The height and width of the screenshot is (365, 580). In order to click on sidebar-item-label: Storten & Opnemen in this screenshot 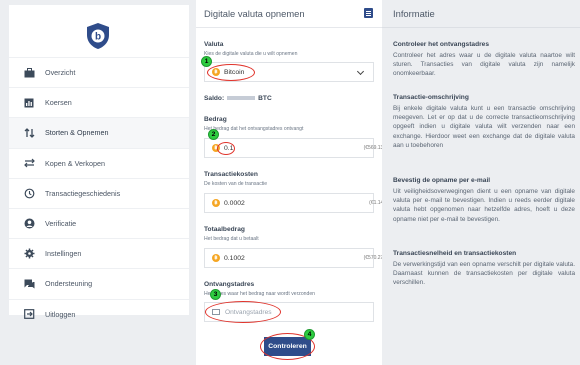, I will do `click(77, 133)`.